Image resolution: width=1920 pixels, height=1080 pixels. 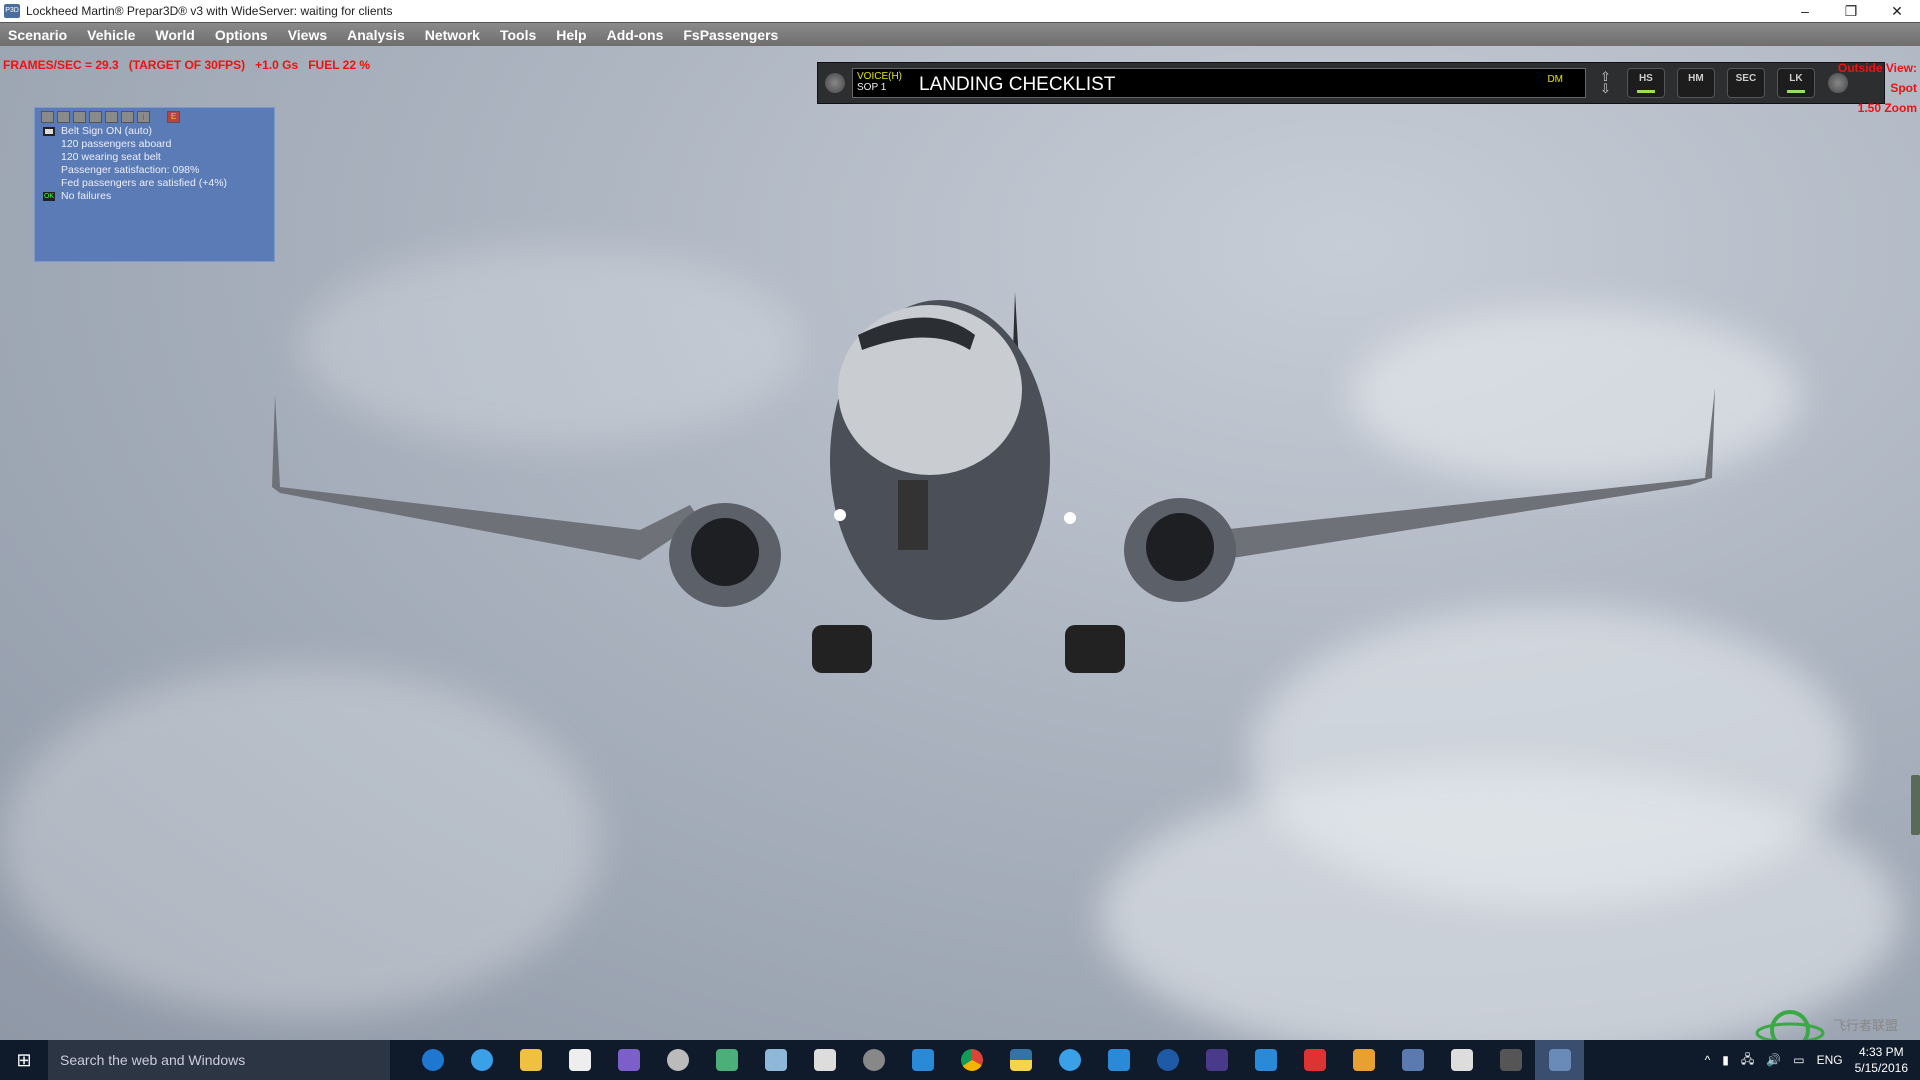 I want to click on edge-icon, so click(x=432, y=1060).